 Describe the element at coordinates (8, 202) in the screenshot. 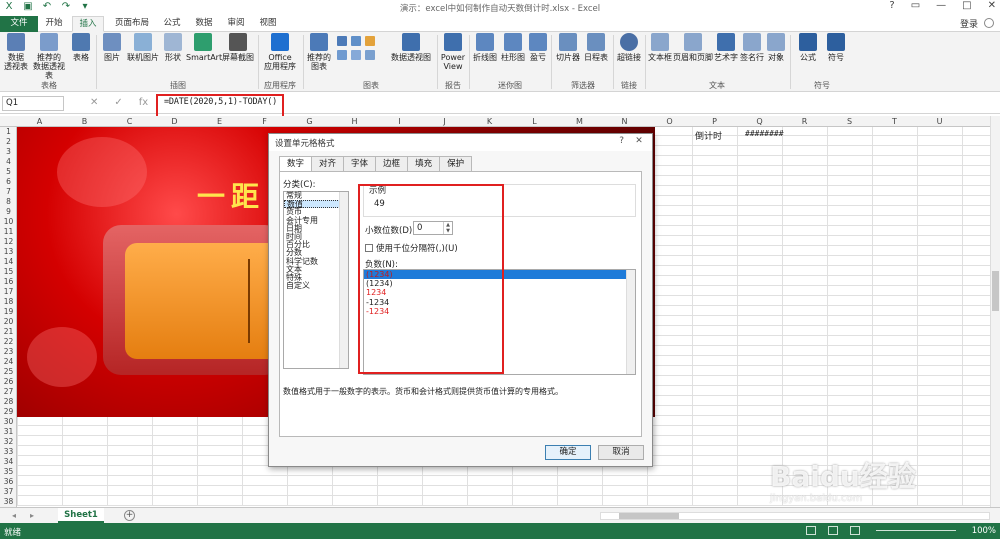

I see `row-header: 8` at that location.